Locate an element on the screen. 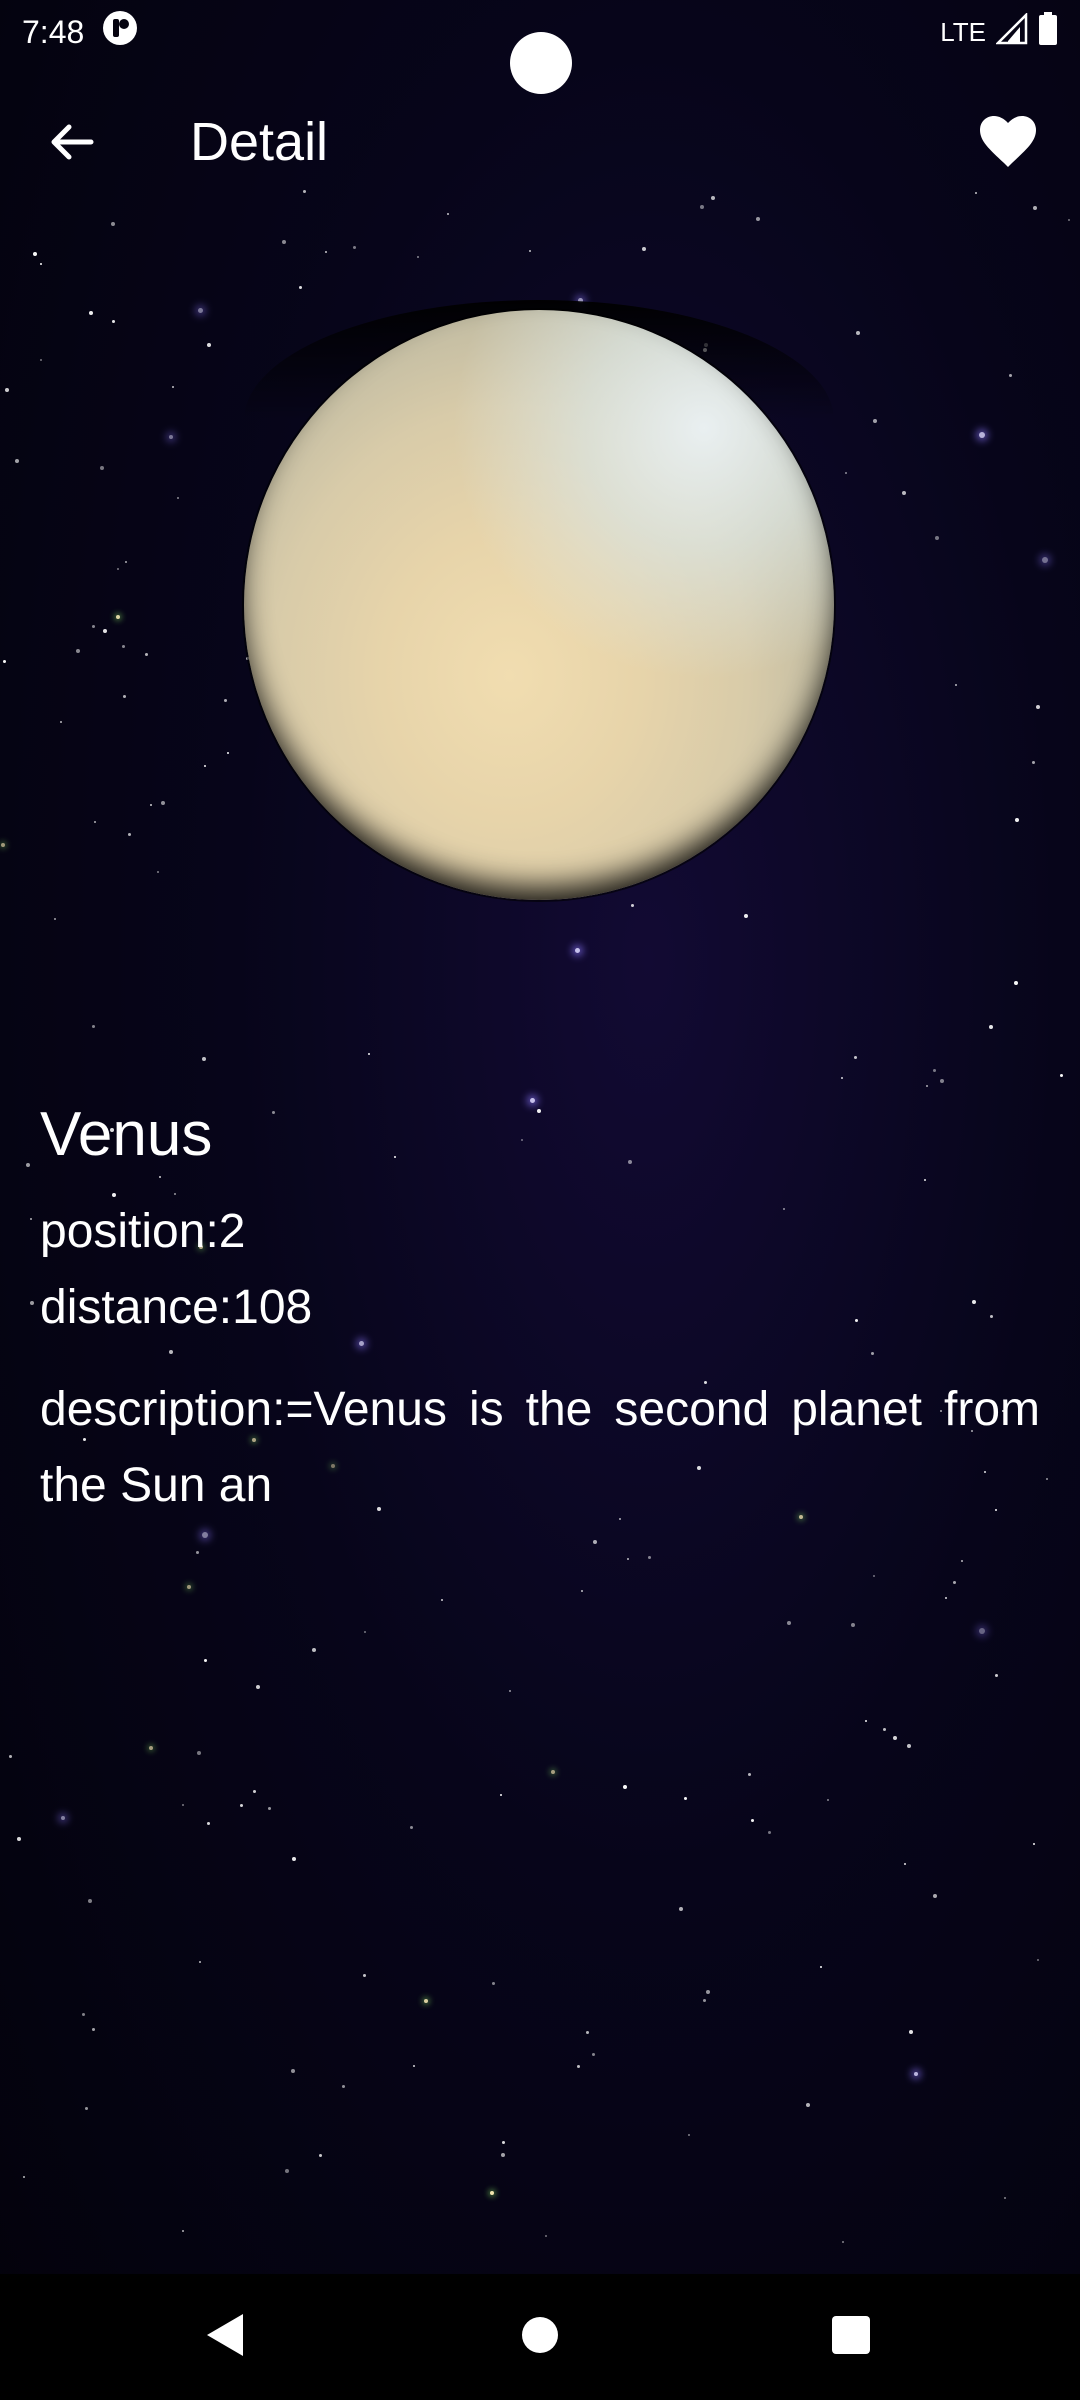 The image size is (1080, 2400). navigation-bar is located at coordinates (540, 2337).